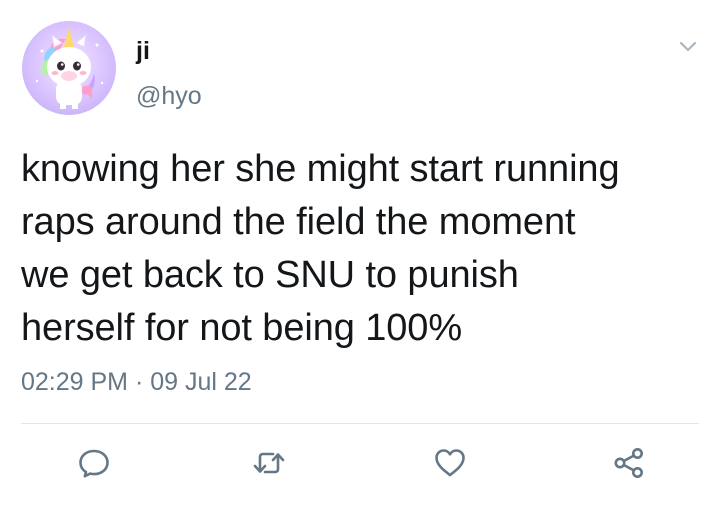  I want to click on unicorn-icon, so click(69, 68).